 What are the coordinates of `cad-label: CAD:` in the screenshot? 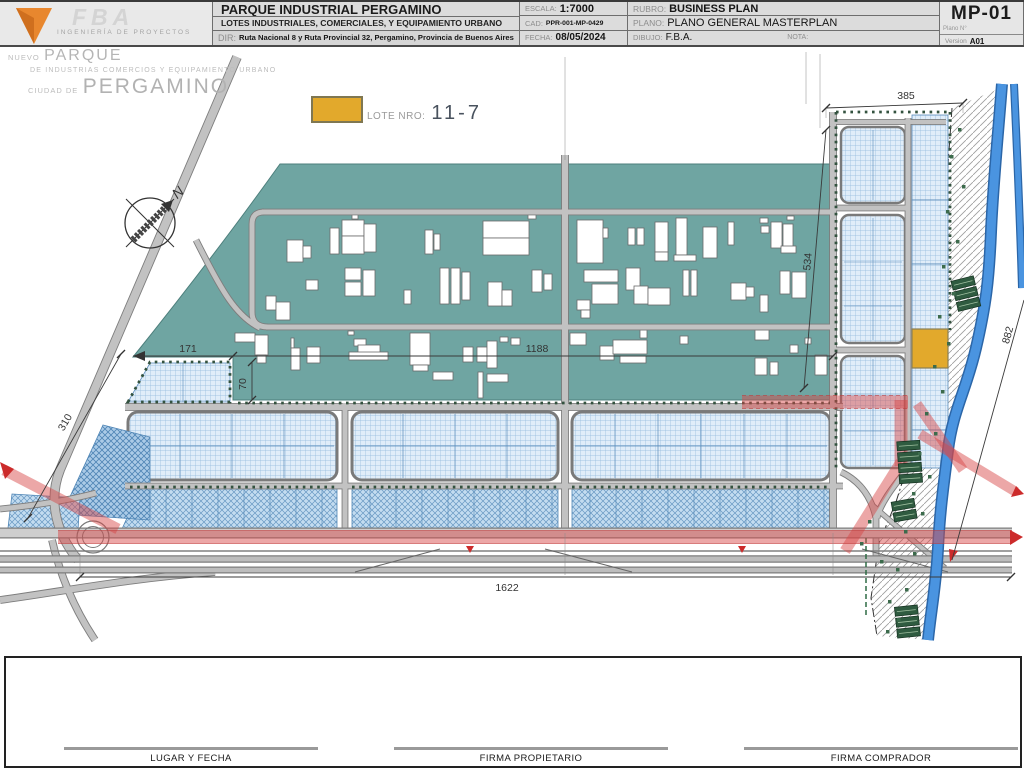 It's located at (534, 23).